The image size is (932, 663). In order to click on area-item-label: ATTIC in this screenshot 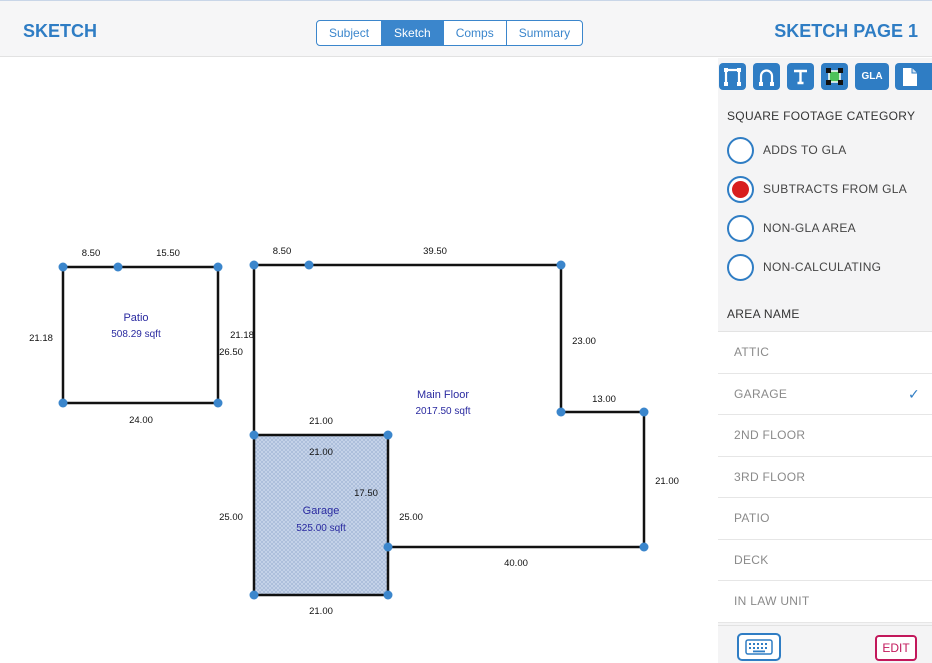, I will do `click(752, 352)`.